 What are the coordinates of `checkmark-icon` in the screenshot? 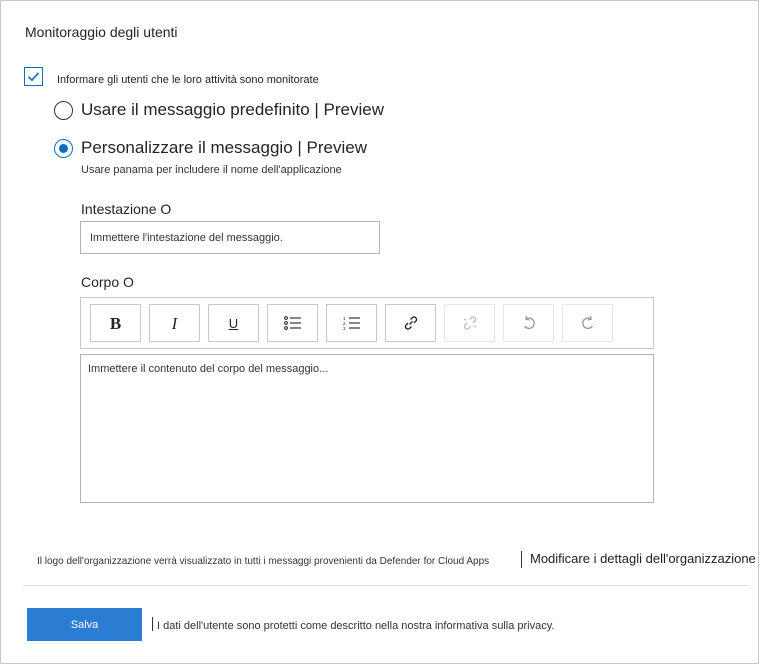 It's located at (33, 77).